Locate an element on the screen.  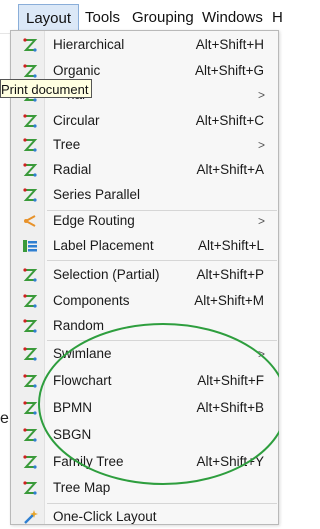
menu-item-label: Flowchart is located at coordinates (82, 380).